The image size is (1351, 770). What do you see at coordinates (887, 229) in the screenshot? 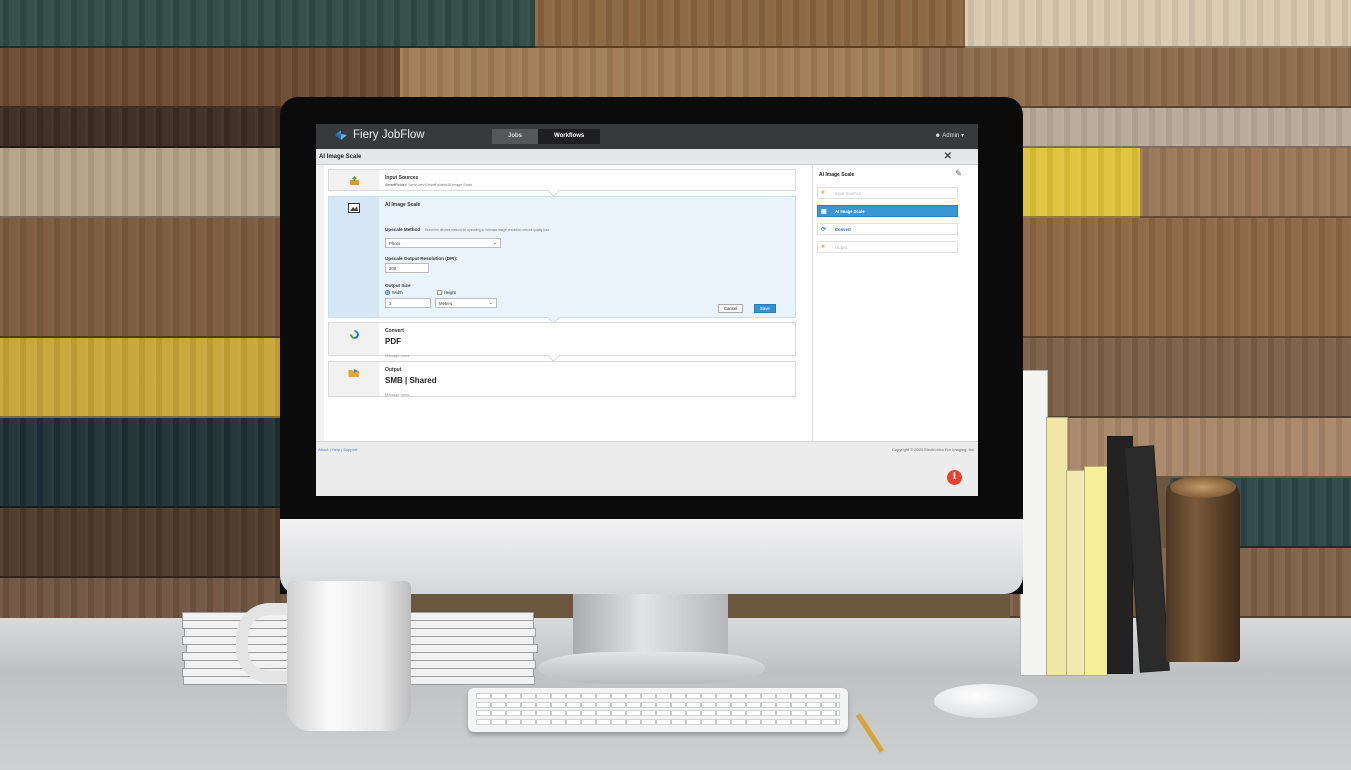
I see `sidebar-item-convert: ⟳ Convert` at bounding box center [887, 229].